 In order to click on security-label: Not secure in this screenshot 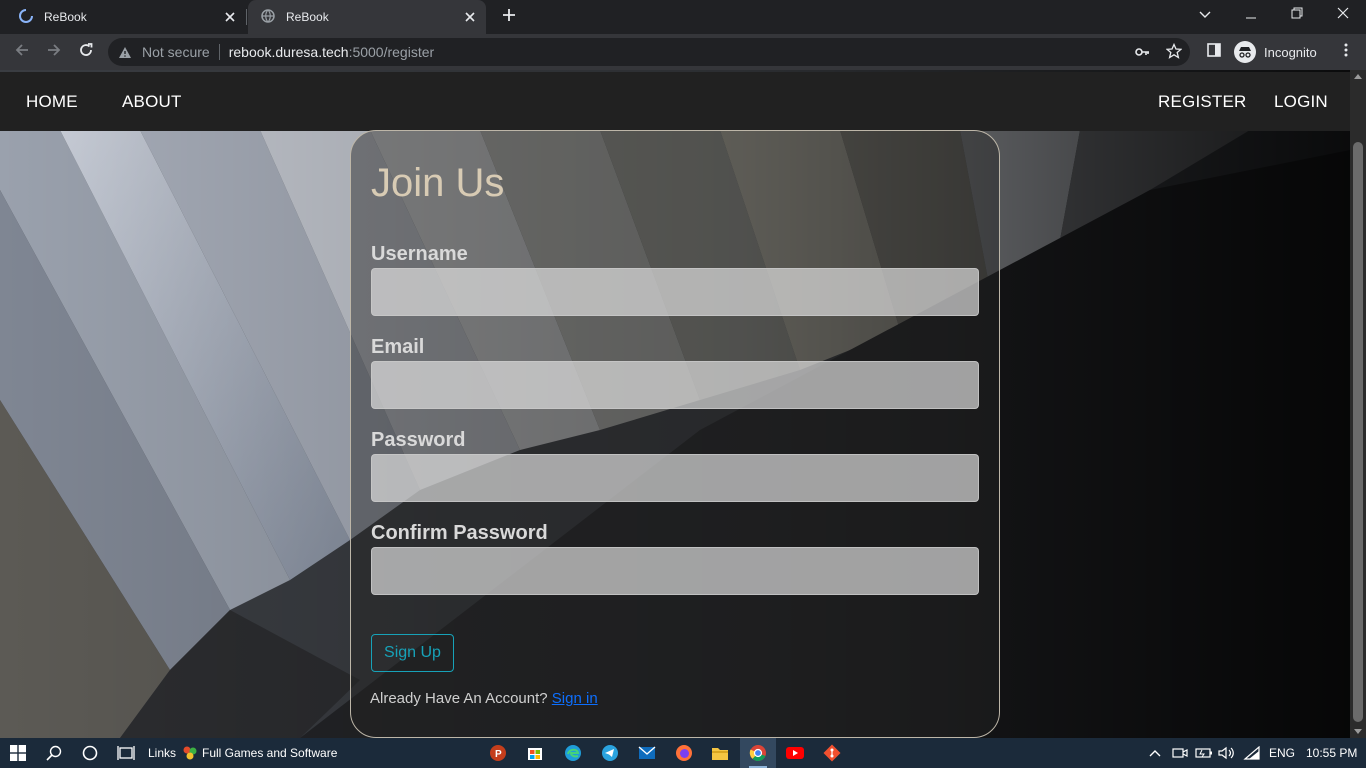, I will do `click(176, 52)`.